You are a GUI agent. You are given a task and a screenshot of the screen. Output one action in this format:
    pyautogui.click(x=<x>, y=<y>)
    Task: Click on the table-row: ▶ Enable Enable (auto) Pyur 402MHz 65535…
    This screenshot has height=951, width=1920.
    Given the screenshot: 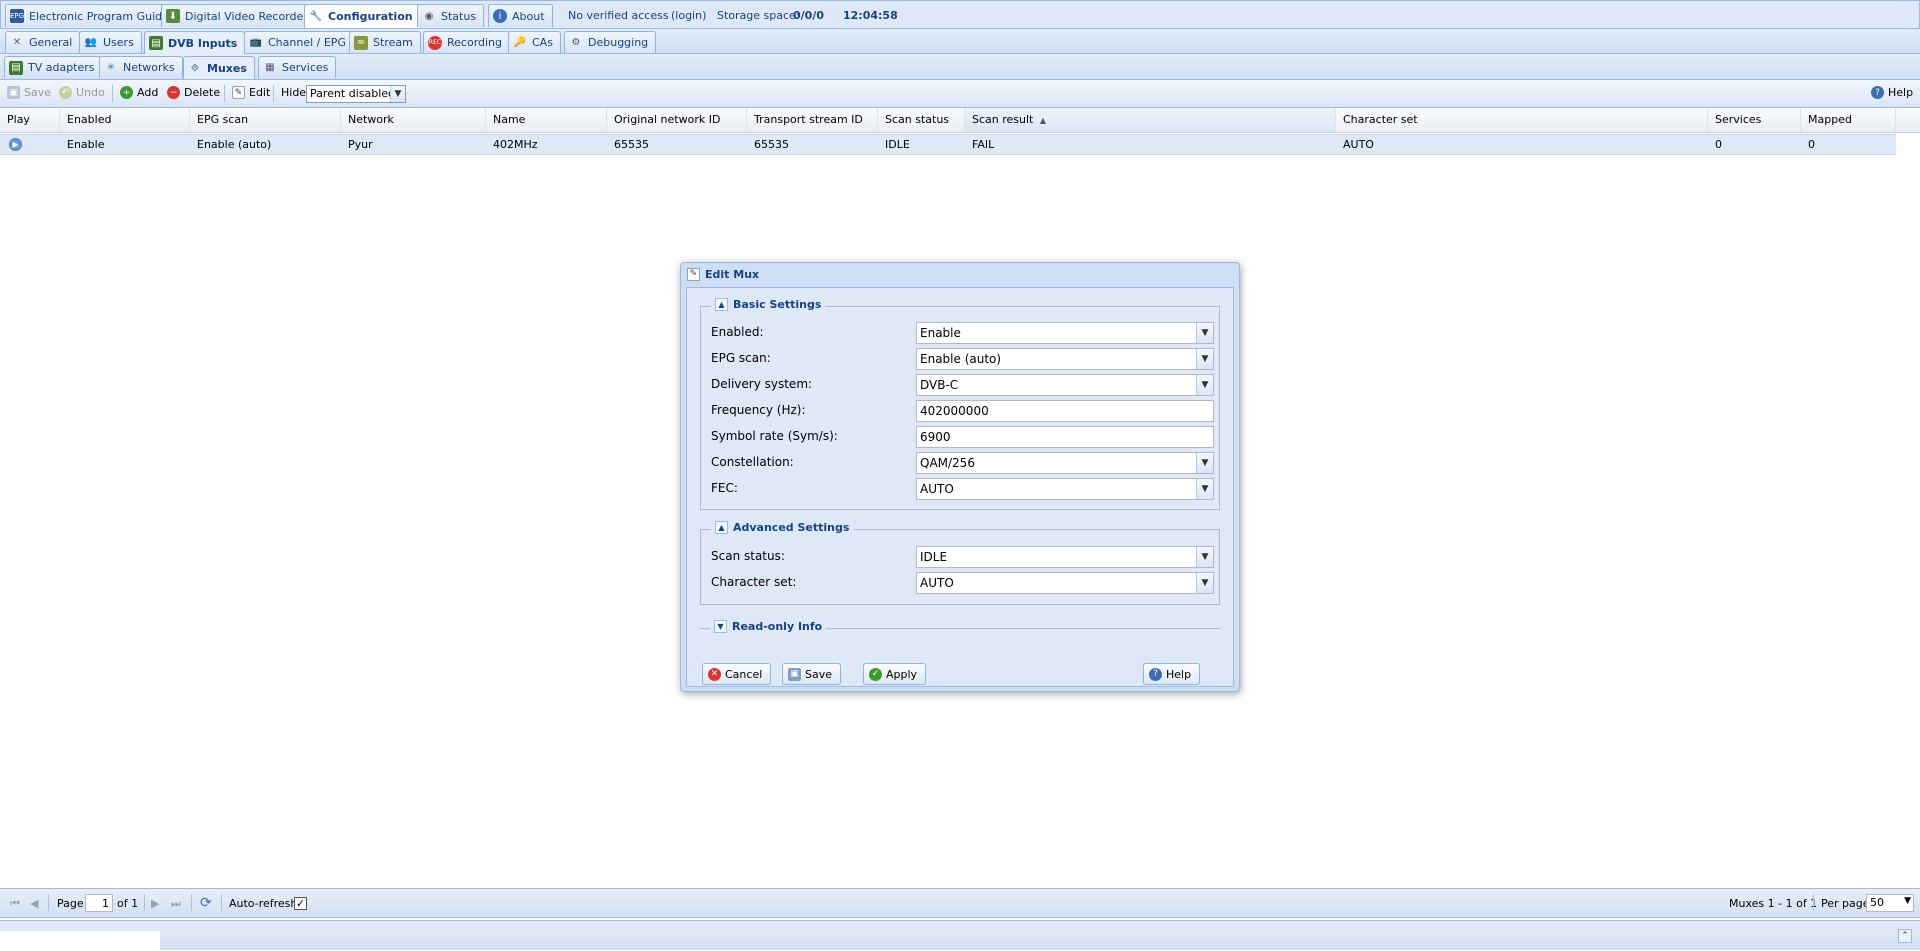 What is the action you would take?
    pyautogui.click(x=948, y=144)
    